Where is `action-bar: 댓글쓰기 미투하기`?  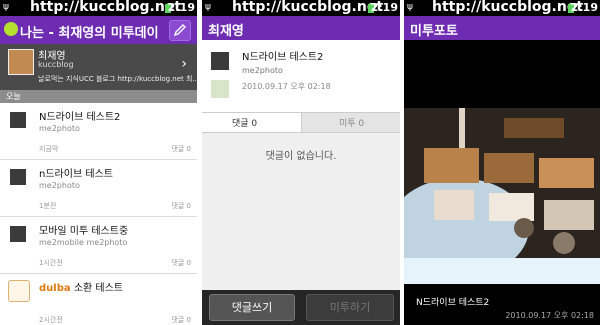
action-bar: 댓글쓰기 미투하기 is located at coordinates (301, 307).